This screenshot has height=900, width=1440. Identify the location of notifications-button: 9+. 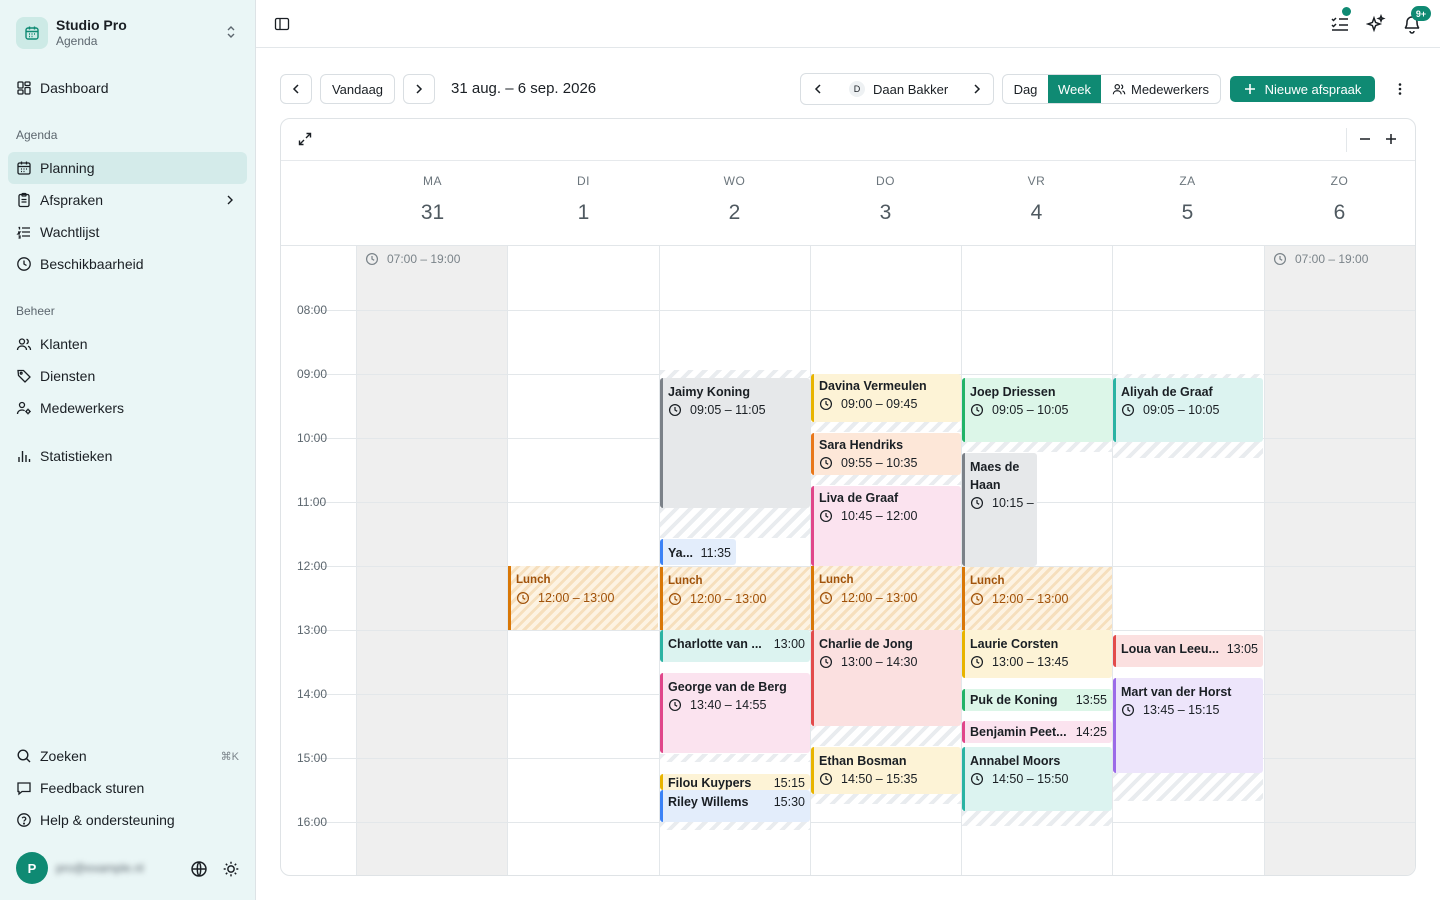
(1416, 20).